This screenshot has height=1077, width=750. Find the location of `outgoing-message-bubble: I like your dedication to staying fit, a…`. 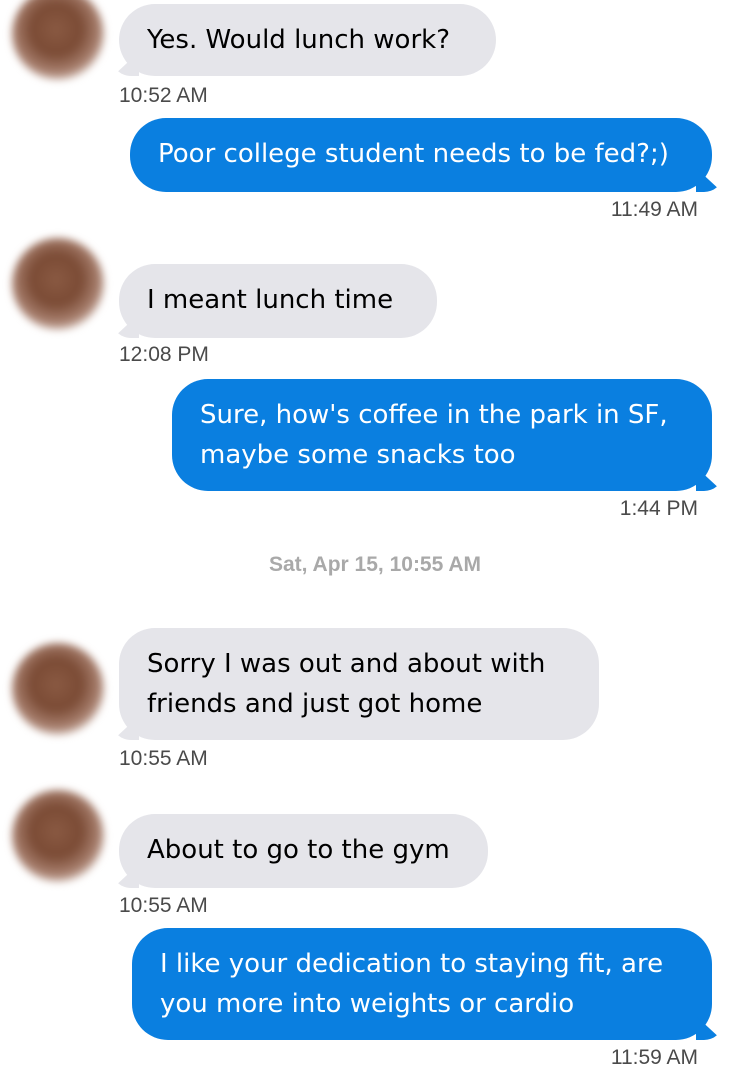

outgoing-message-bubble: I like your dedication to staying fit, a… is located at coordinates (422, 984).